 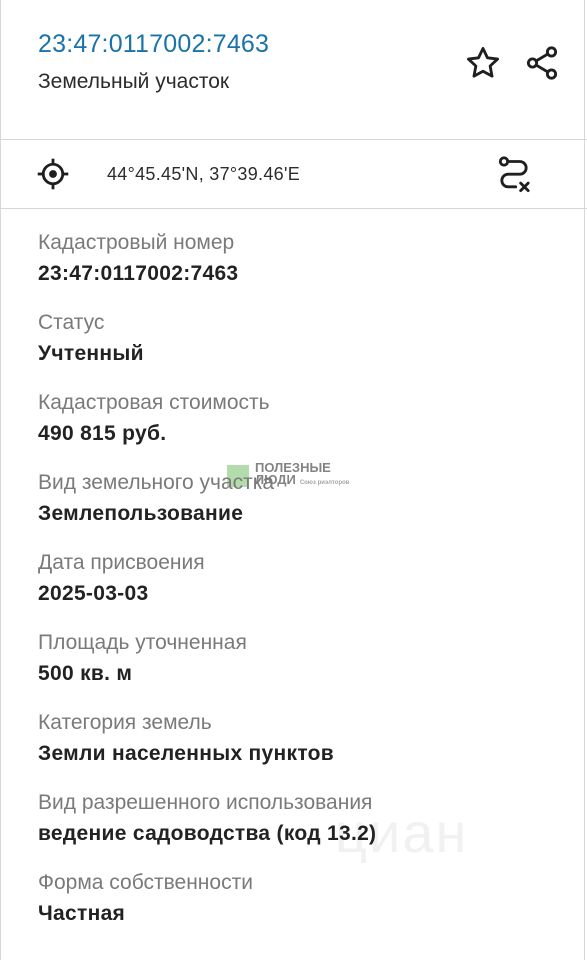 What do you see at coordinates (93, 593) in the screenshot?
I see `field-value: 2025-03-03` at bounding box center [93, 593].